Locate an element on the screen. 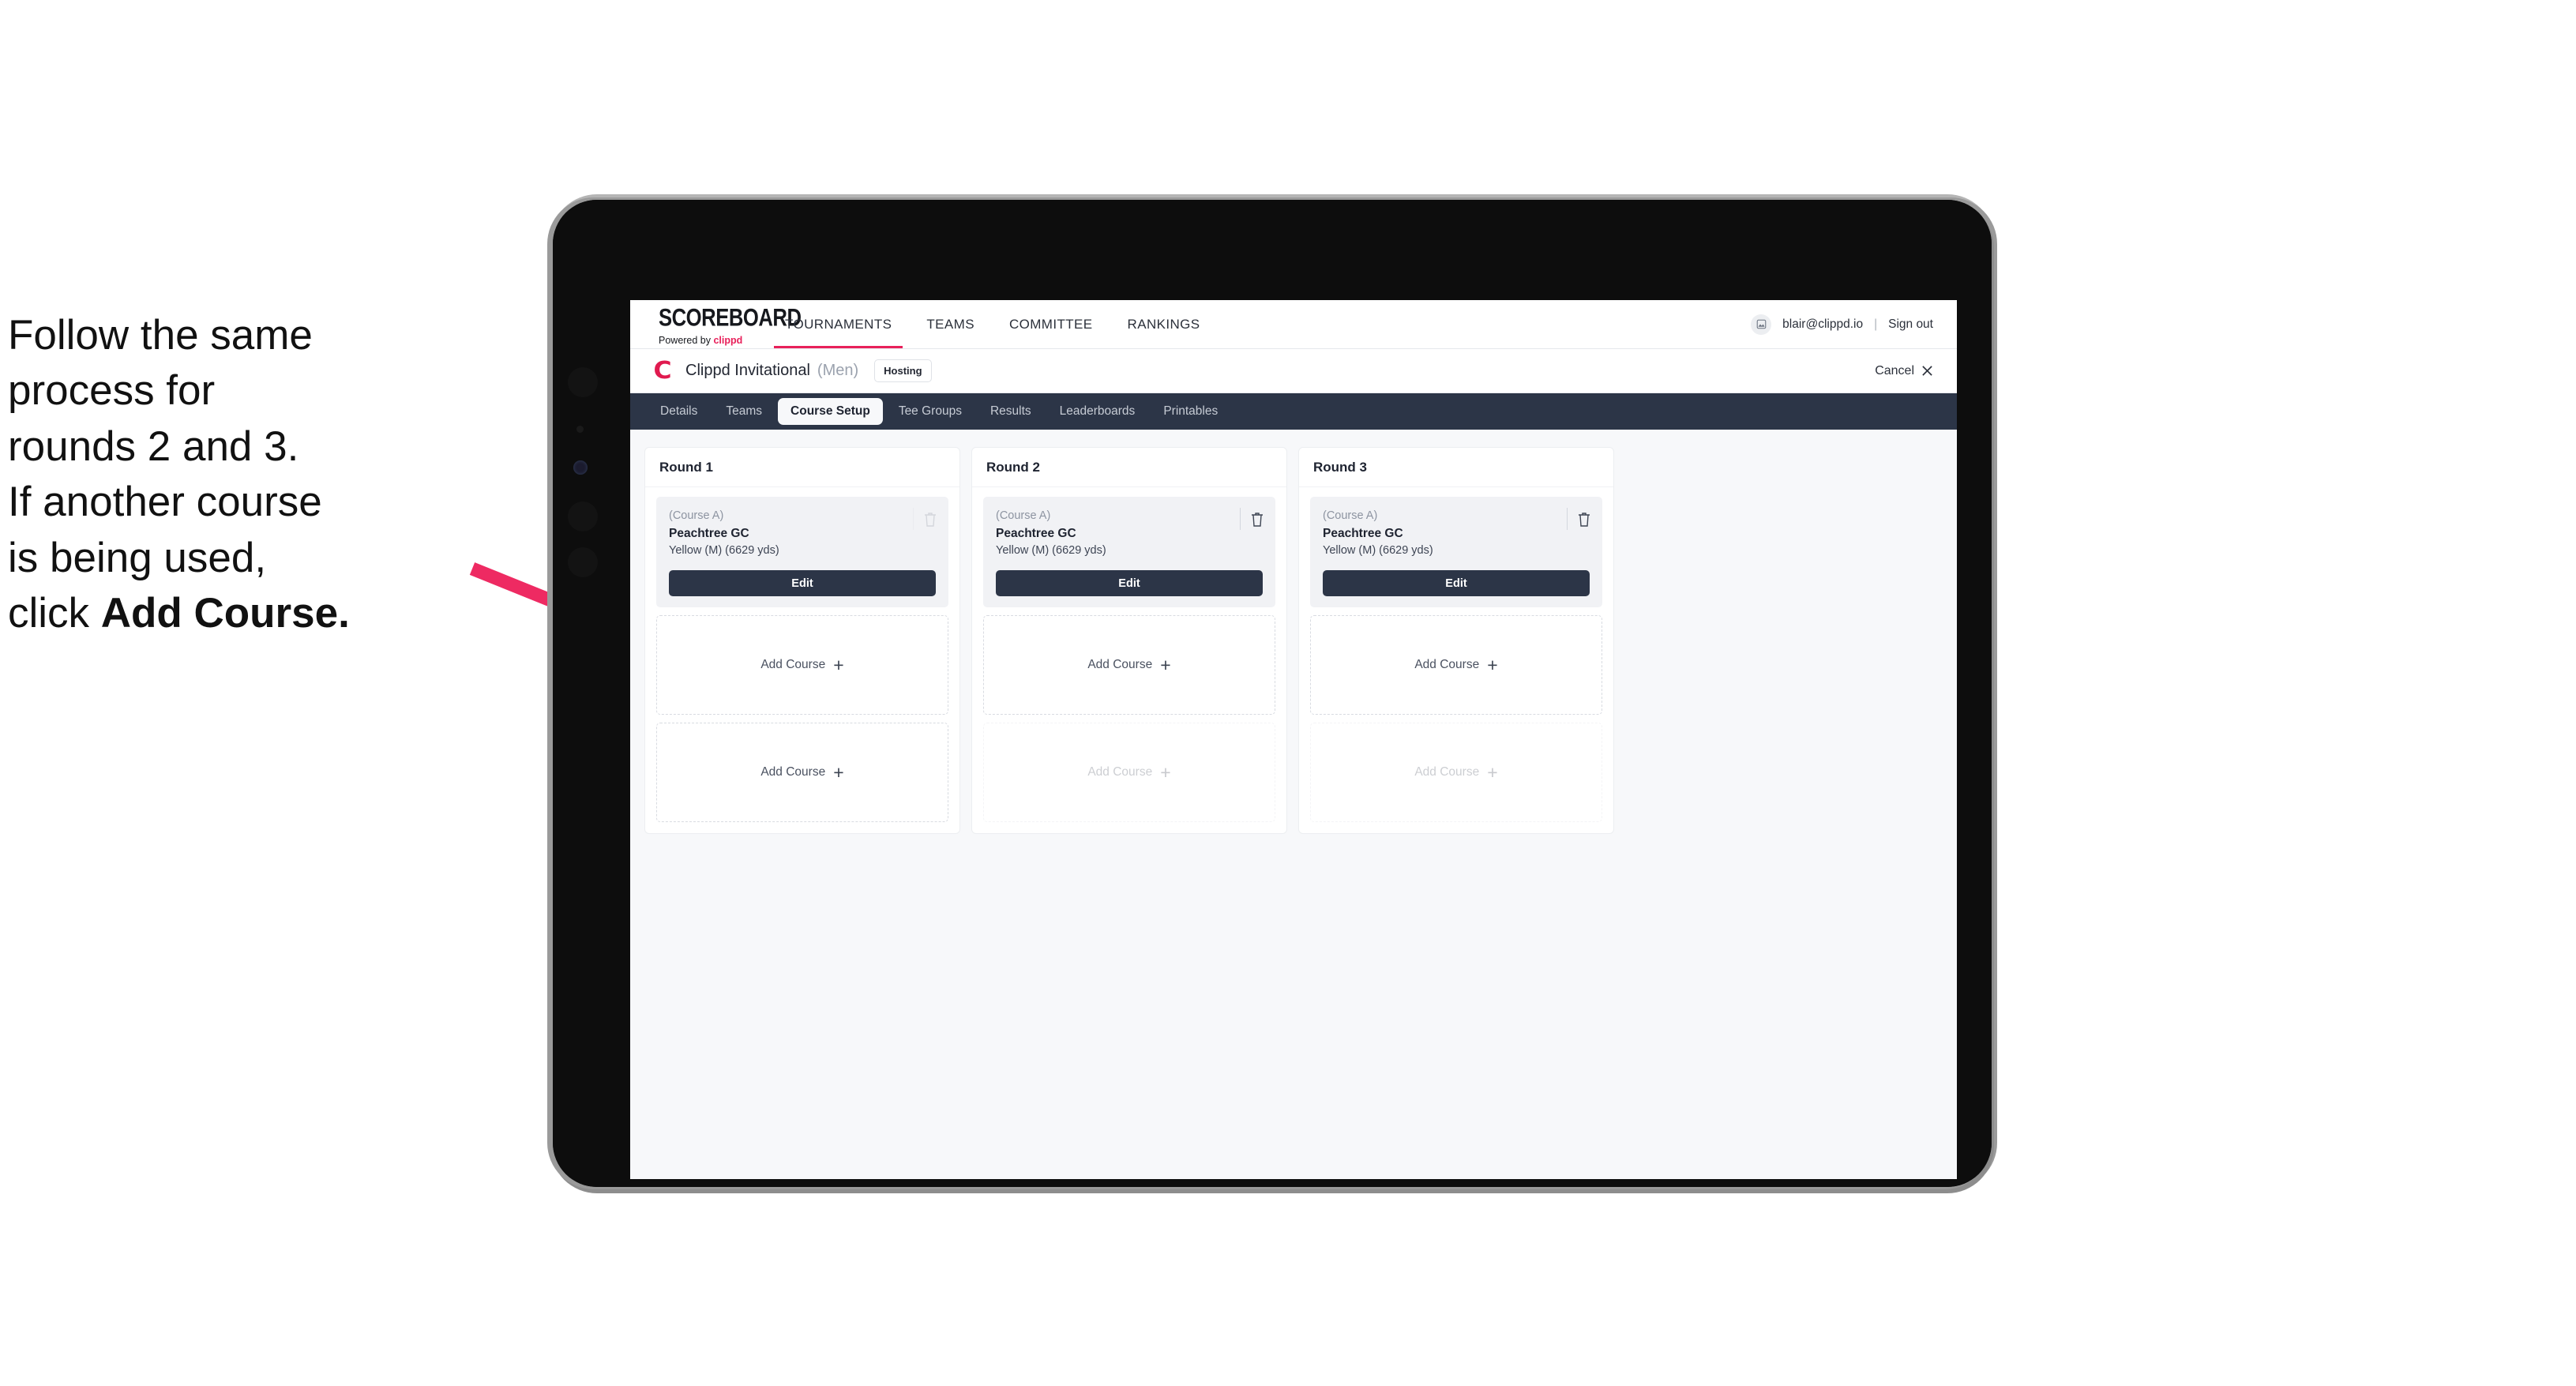 The width and height of the screenshot is (2576, 1386). course-tools-1-a is located at coordinates (925, 519).